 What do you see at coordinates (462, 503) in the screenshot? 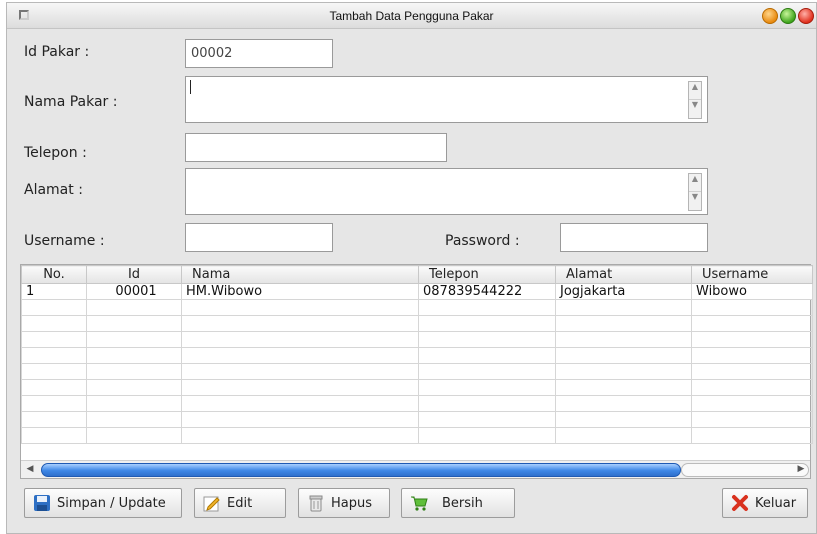
I see `bersih-label: Bersih` at bounding box center [462, 503].